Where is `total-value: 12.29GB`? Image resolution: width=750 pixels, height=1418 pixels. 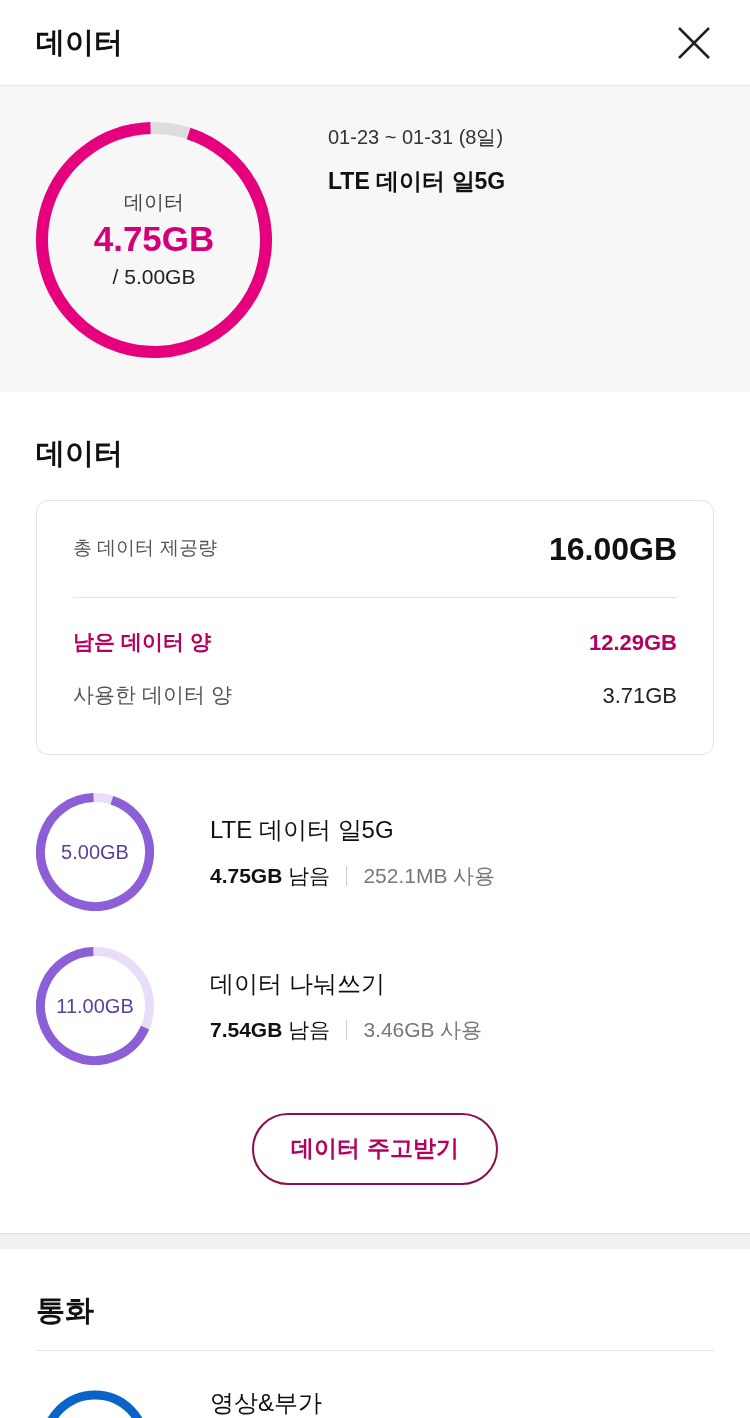 total-value: 12.29GB is located at coordinates (632, 642).